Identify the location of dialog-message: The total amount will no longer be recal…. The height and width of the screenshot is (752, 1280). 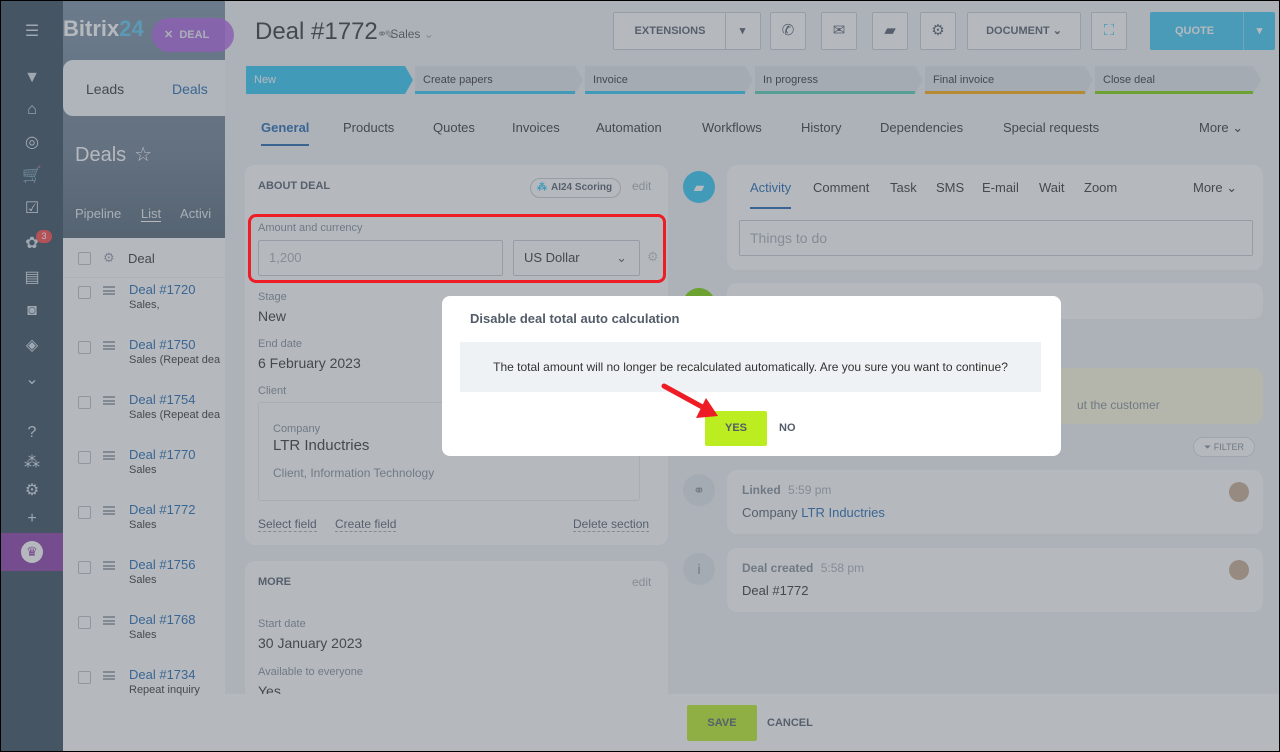
(750, 367).